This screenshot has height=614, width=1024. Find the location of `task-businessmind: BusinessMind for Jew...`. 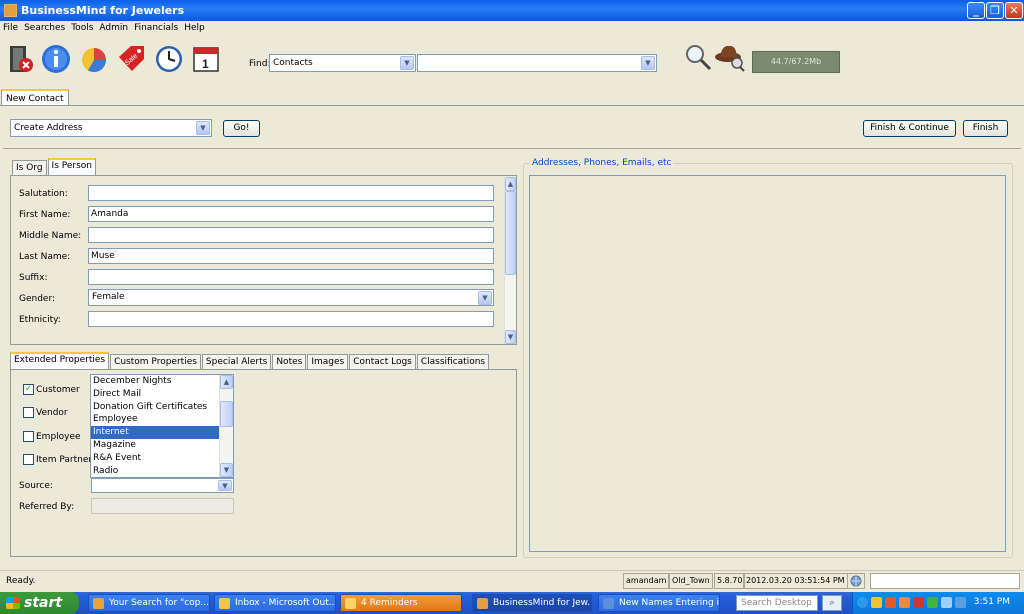

task-businessmind: BusinessMind for Jew... is located at coordinates (532, 603).